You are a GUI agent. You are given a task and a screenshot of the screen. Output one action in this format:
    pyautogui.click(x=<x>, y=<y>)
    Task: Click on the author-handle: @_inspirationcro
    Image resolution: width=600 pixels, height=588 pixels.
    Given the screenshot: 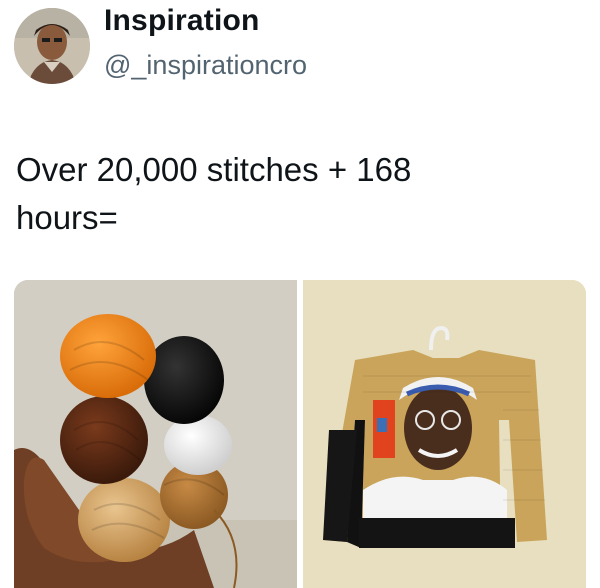 What is the action you would take?
    pyautogui.click(x=205, y=65)
    